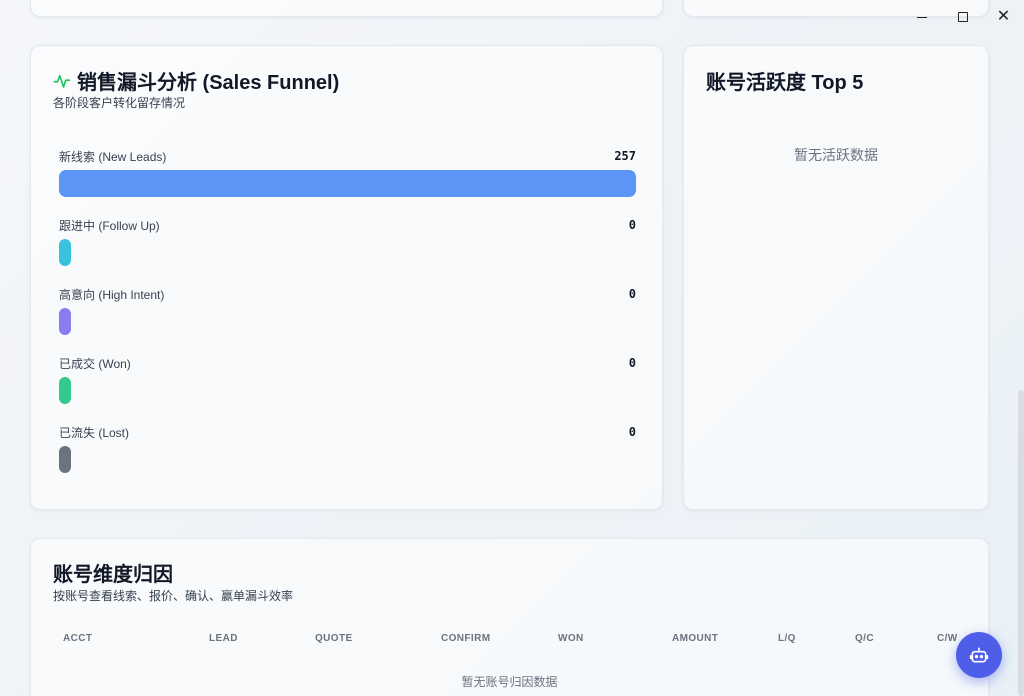 The width and height of the screenshot is (1024, 696). I want to click on column-header: C/W, so click(947, 638).